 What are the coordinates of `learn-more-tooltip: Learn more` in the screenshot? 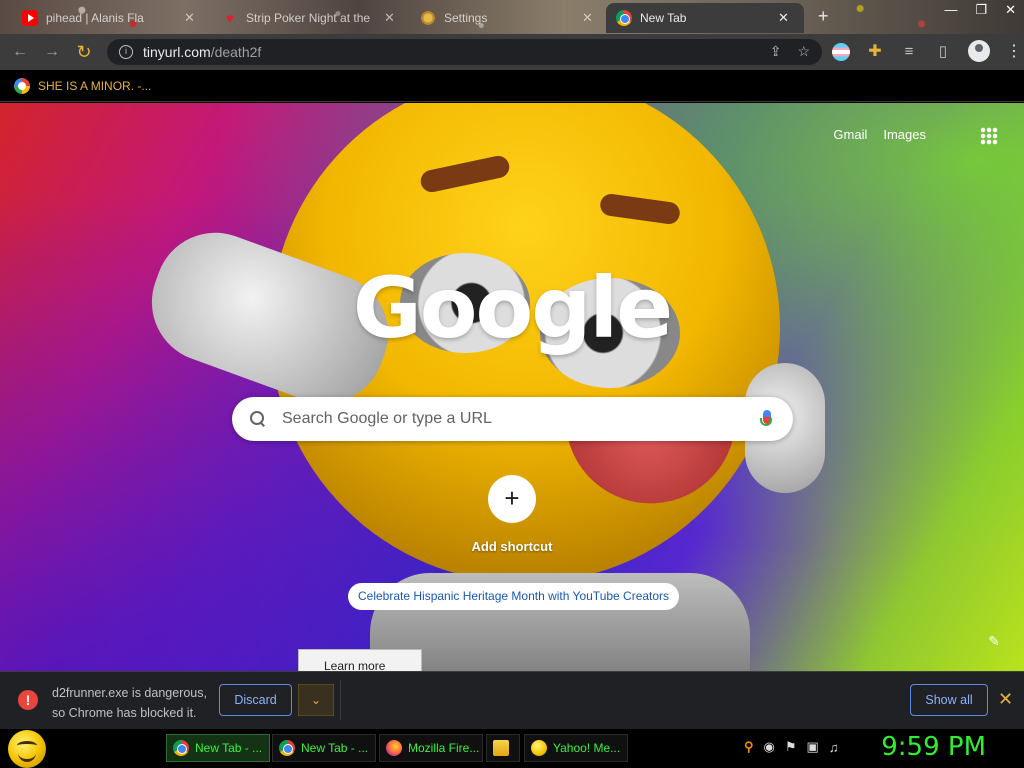 It's located at (360, 660).